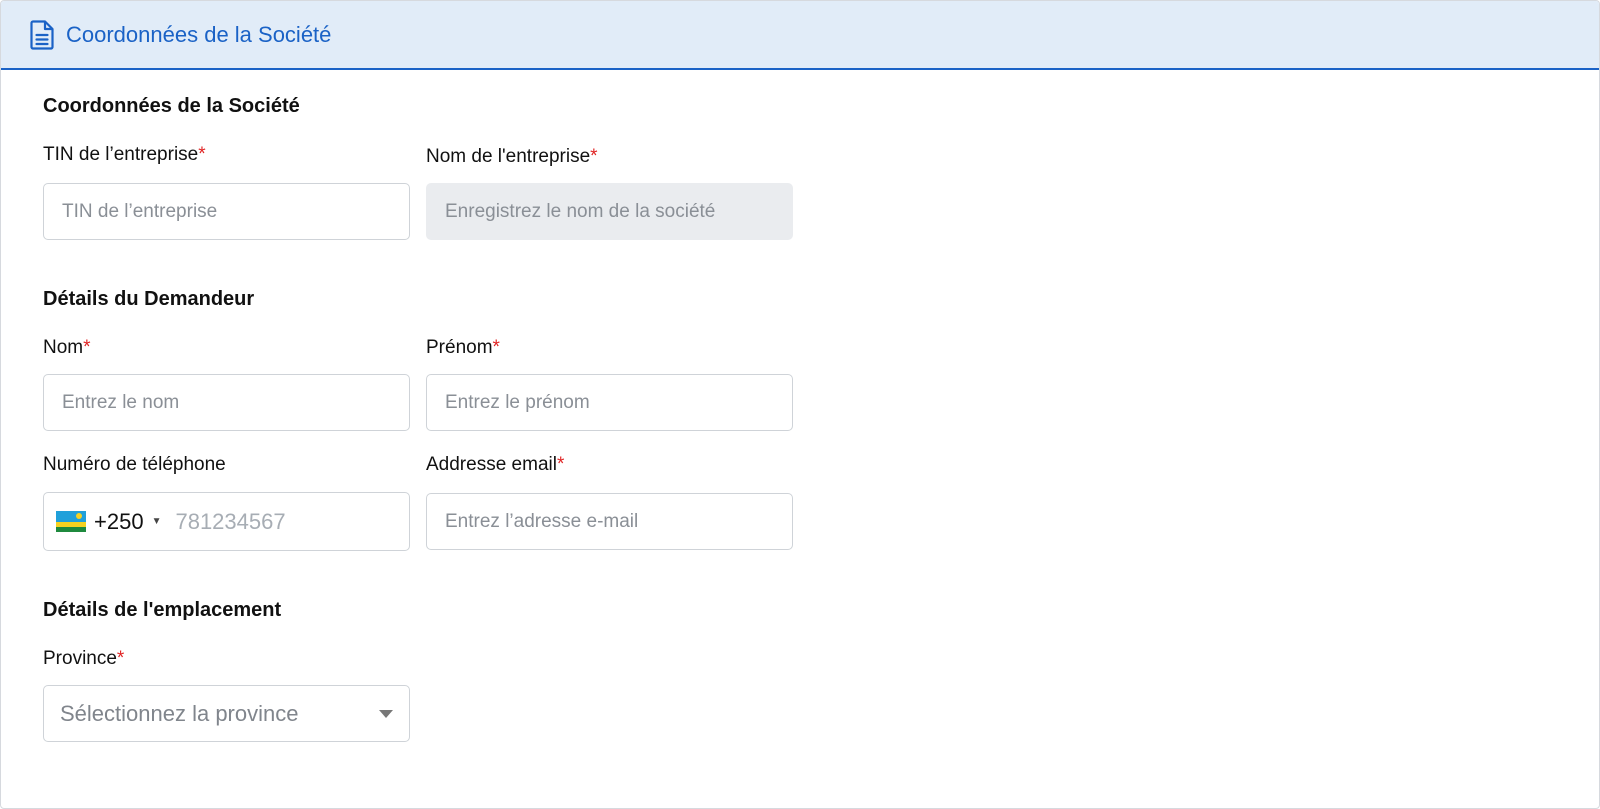  Describe the element at coordinates (609, 521) in the screenshot. I see `email-input` at that location.